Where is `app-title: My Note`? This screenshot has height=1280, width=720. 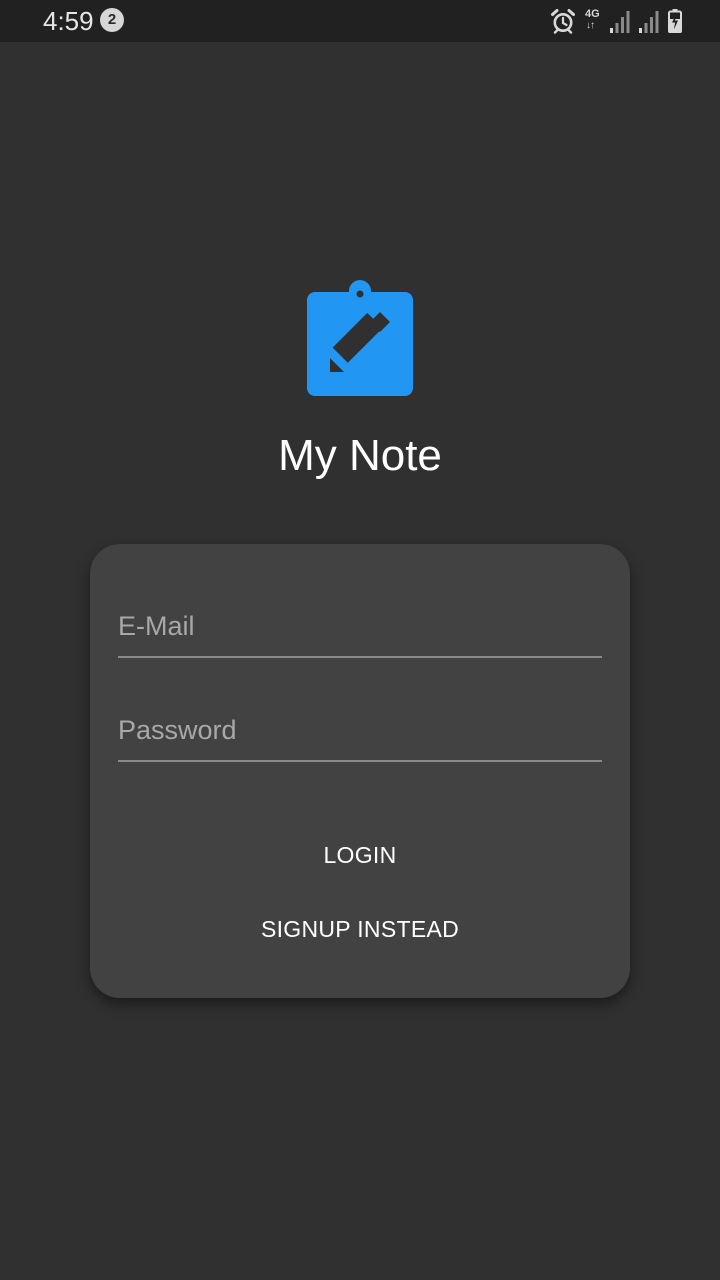 app-title: My Note is located at coordinates (360, 455).